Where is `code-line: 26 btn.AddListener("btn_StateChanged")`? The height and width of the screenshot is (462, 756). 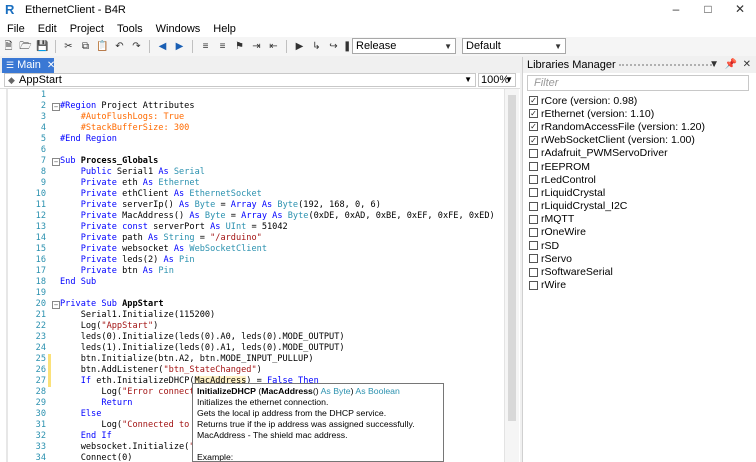
code-line: 26 btn.AddListener("btn_StateChanged") is located at coordinates (250, 370).